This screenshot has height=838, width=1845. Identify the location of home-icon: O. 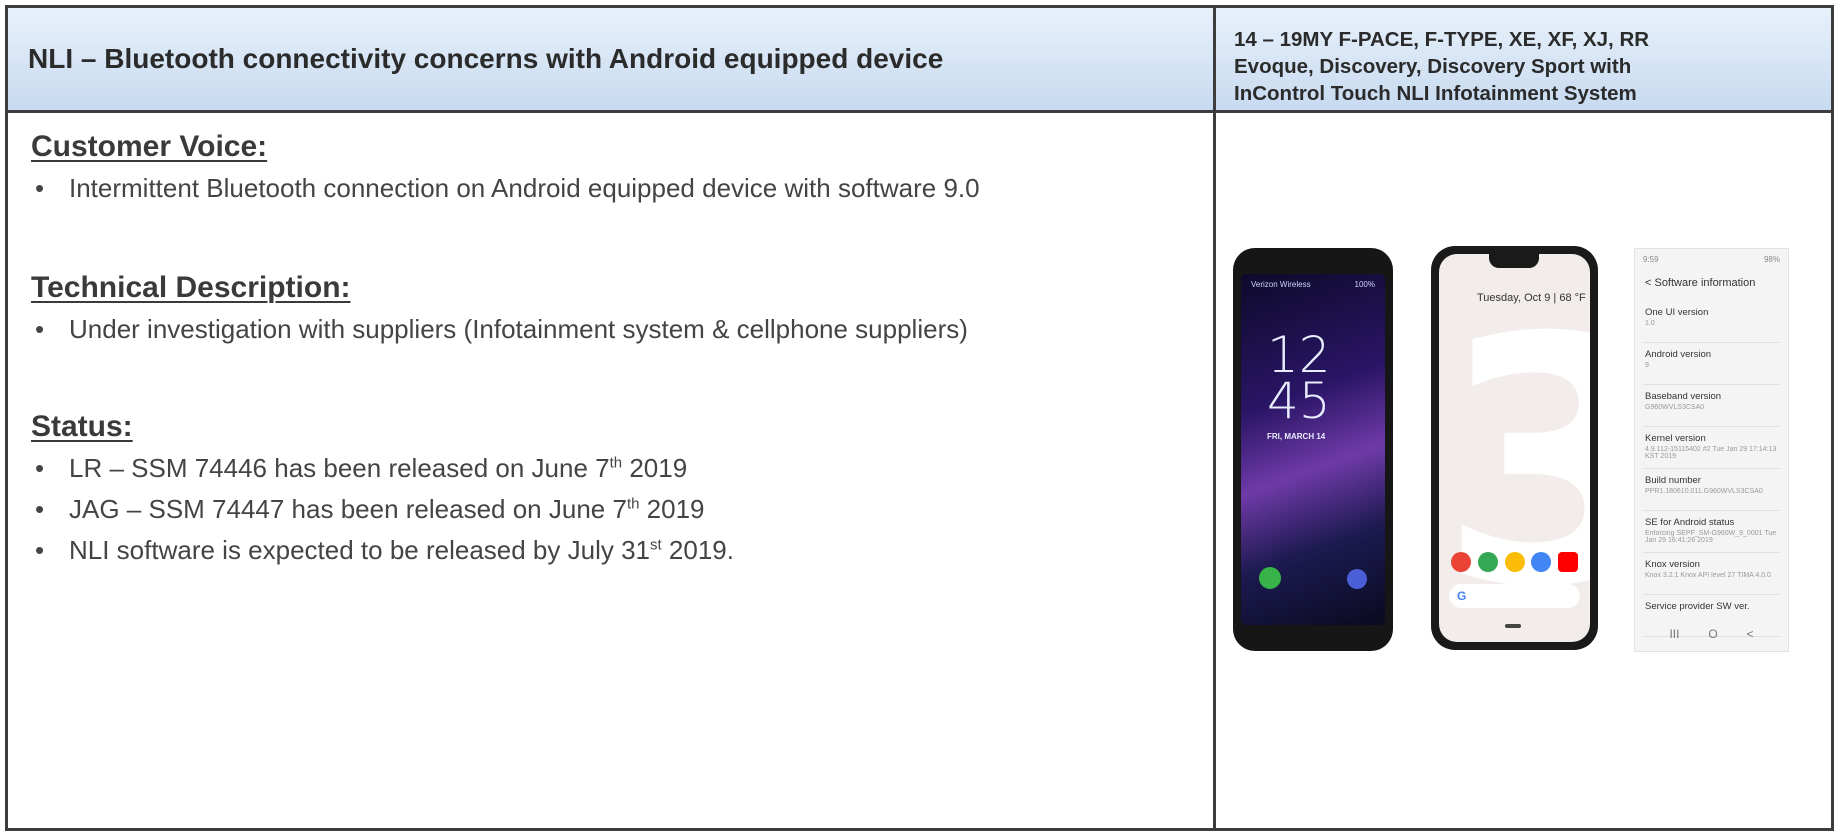
(1713, 634).